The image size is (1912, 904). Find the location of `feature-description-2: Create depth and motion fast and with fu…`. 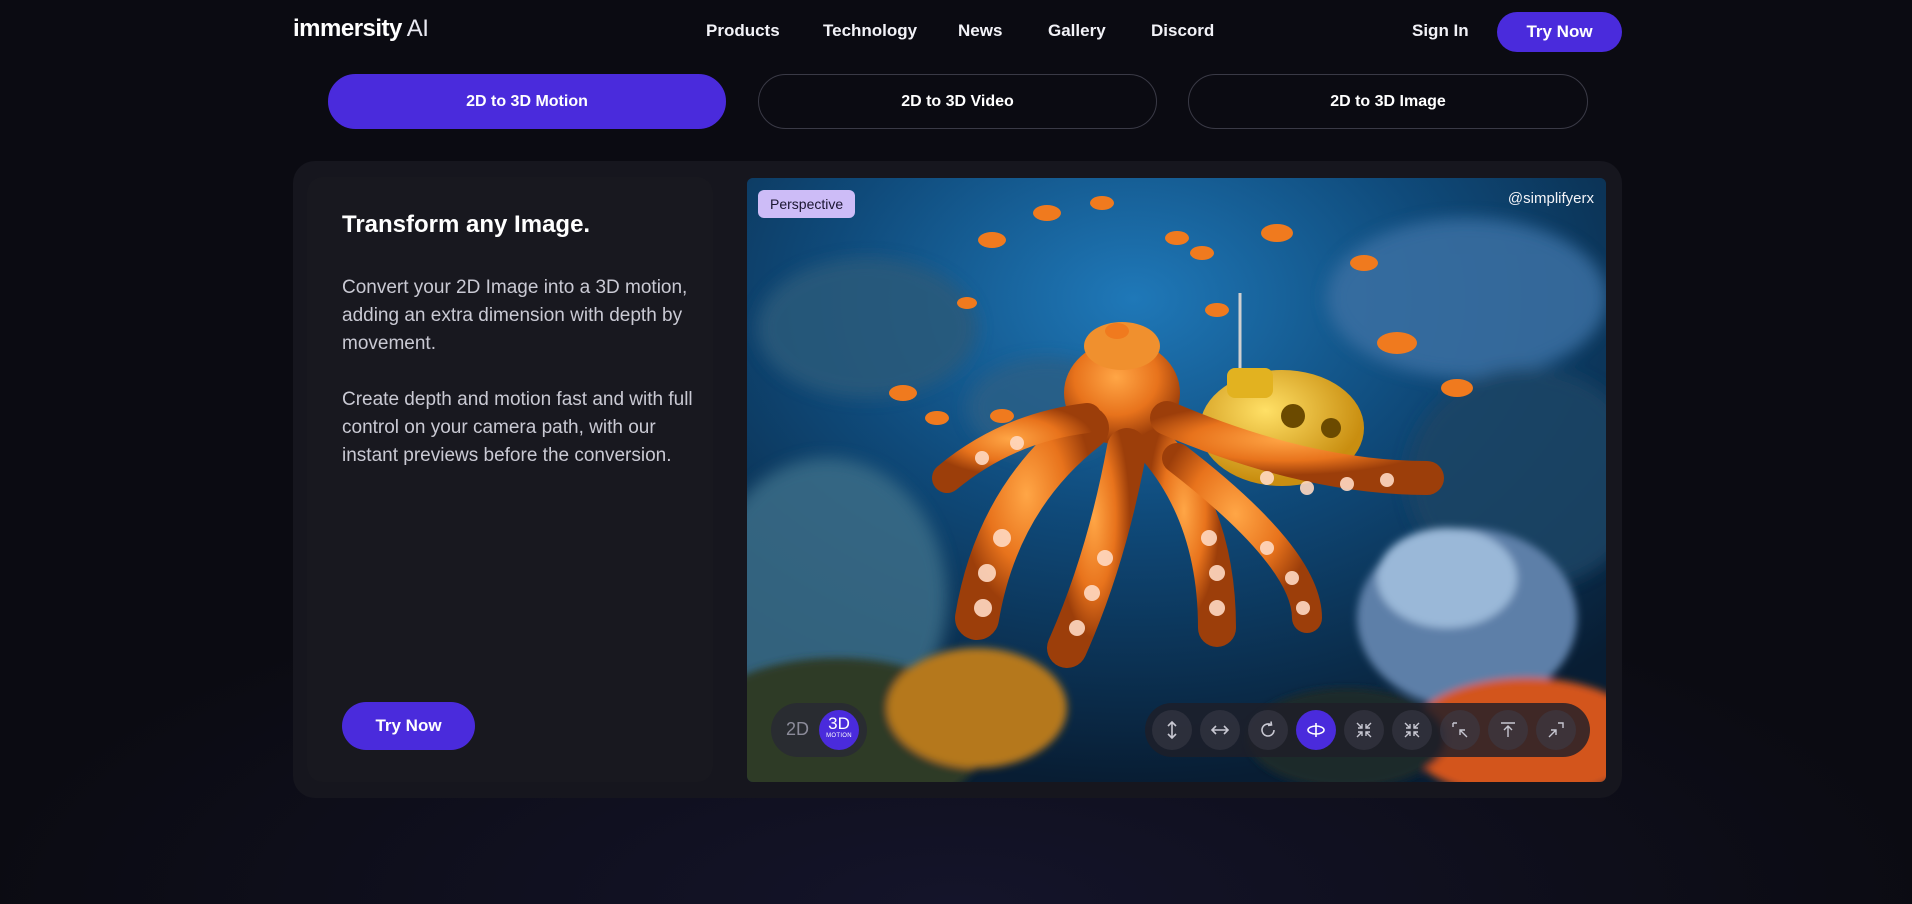

feature-description-2: Create depth and motion fast and with fu… is located at coordinates (517, 427).